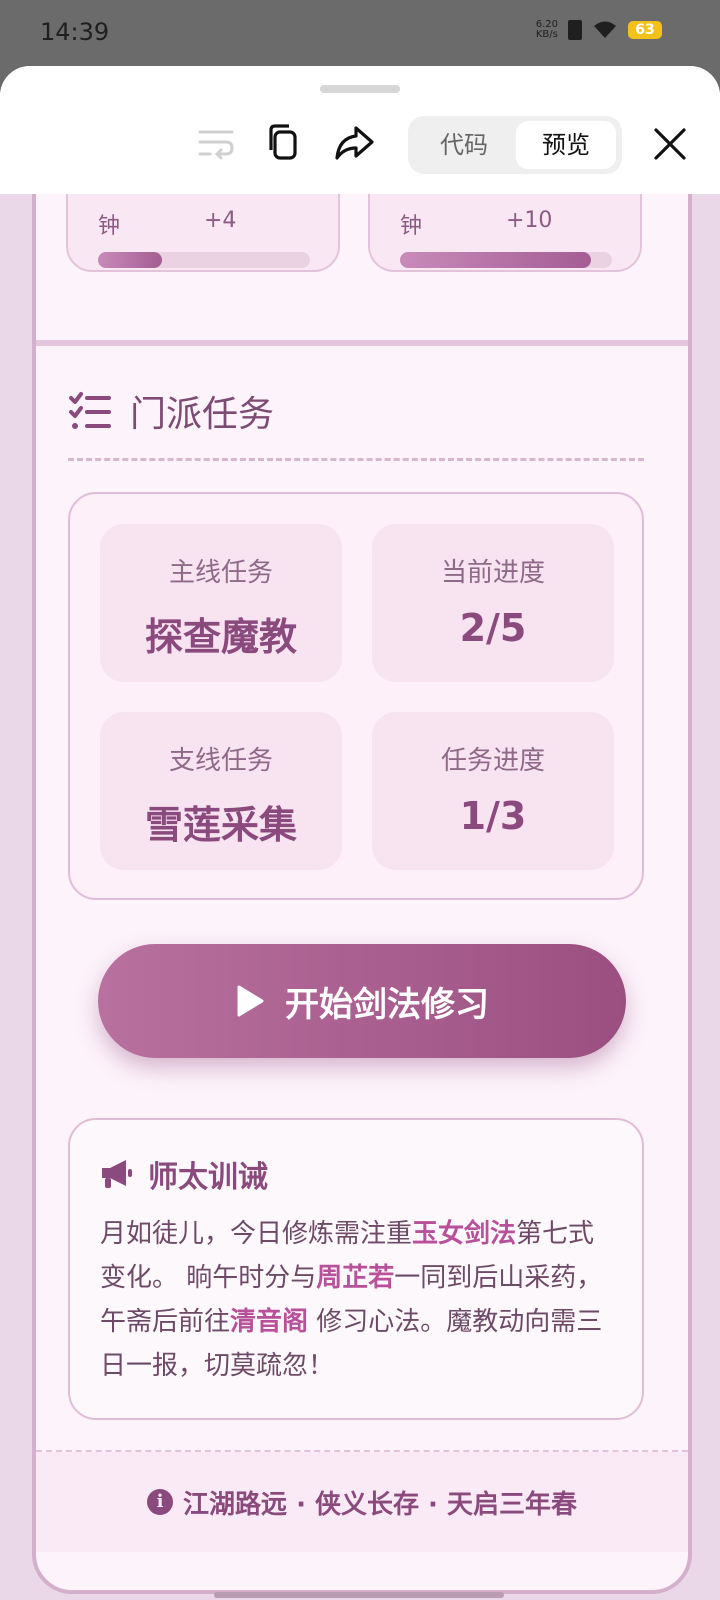 Image resolution: width=720 pixels, height=1600 pixels. What do you see at coordinates (117, 1174) in the screenshot?
I see `megaphone-icon` at bounding box center [117, 1174].